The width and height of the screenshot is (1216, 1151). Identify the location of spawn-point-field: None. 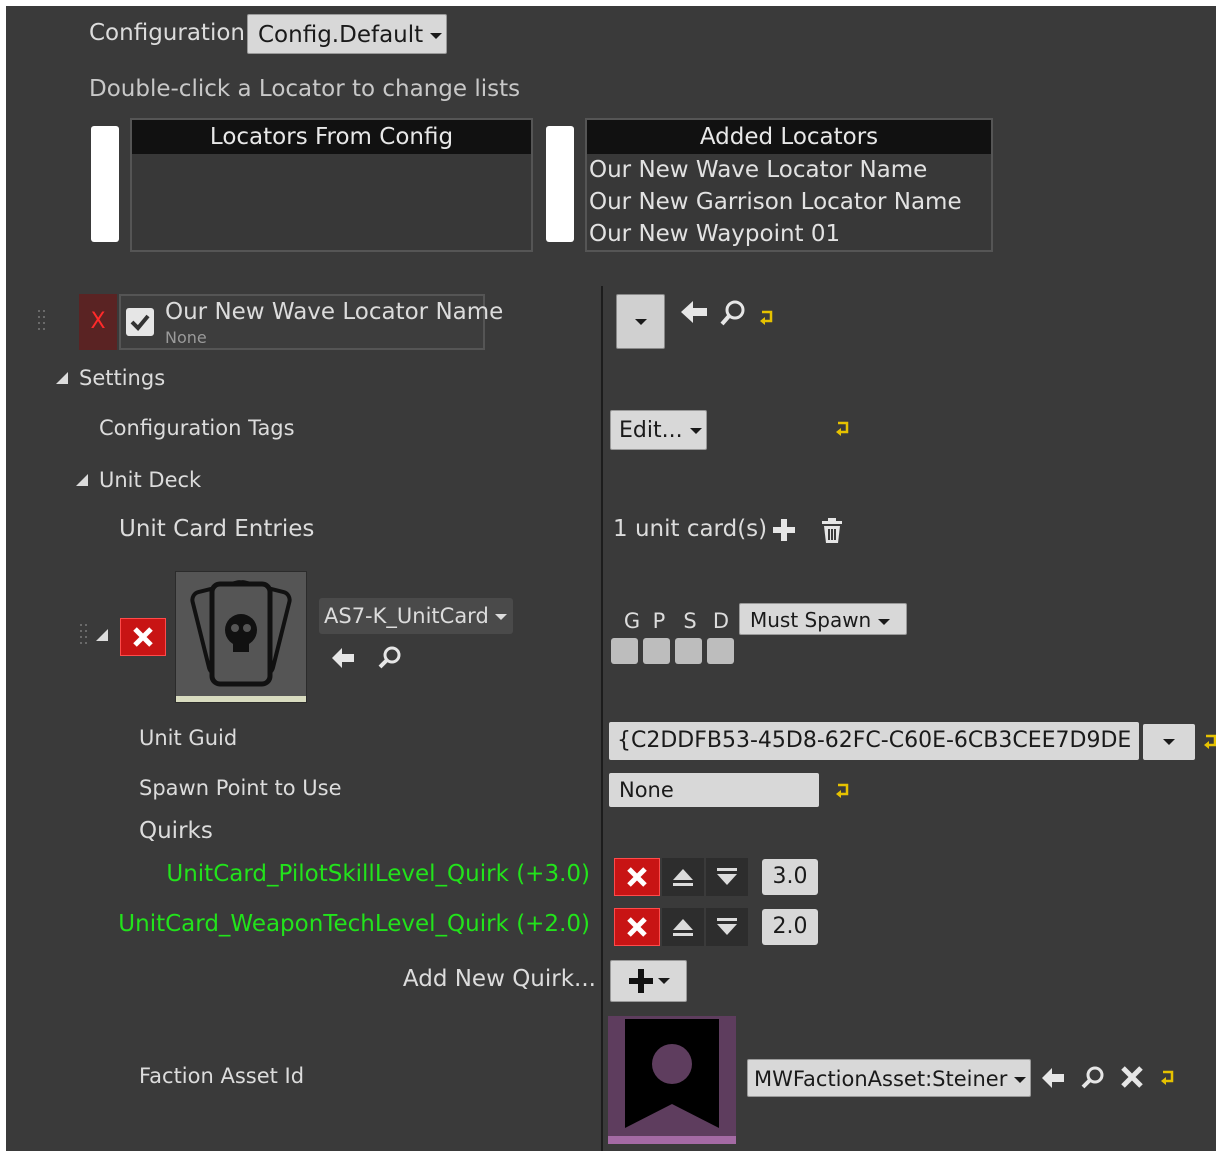
(714, 790).